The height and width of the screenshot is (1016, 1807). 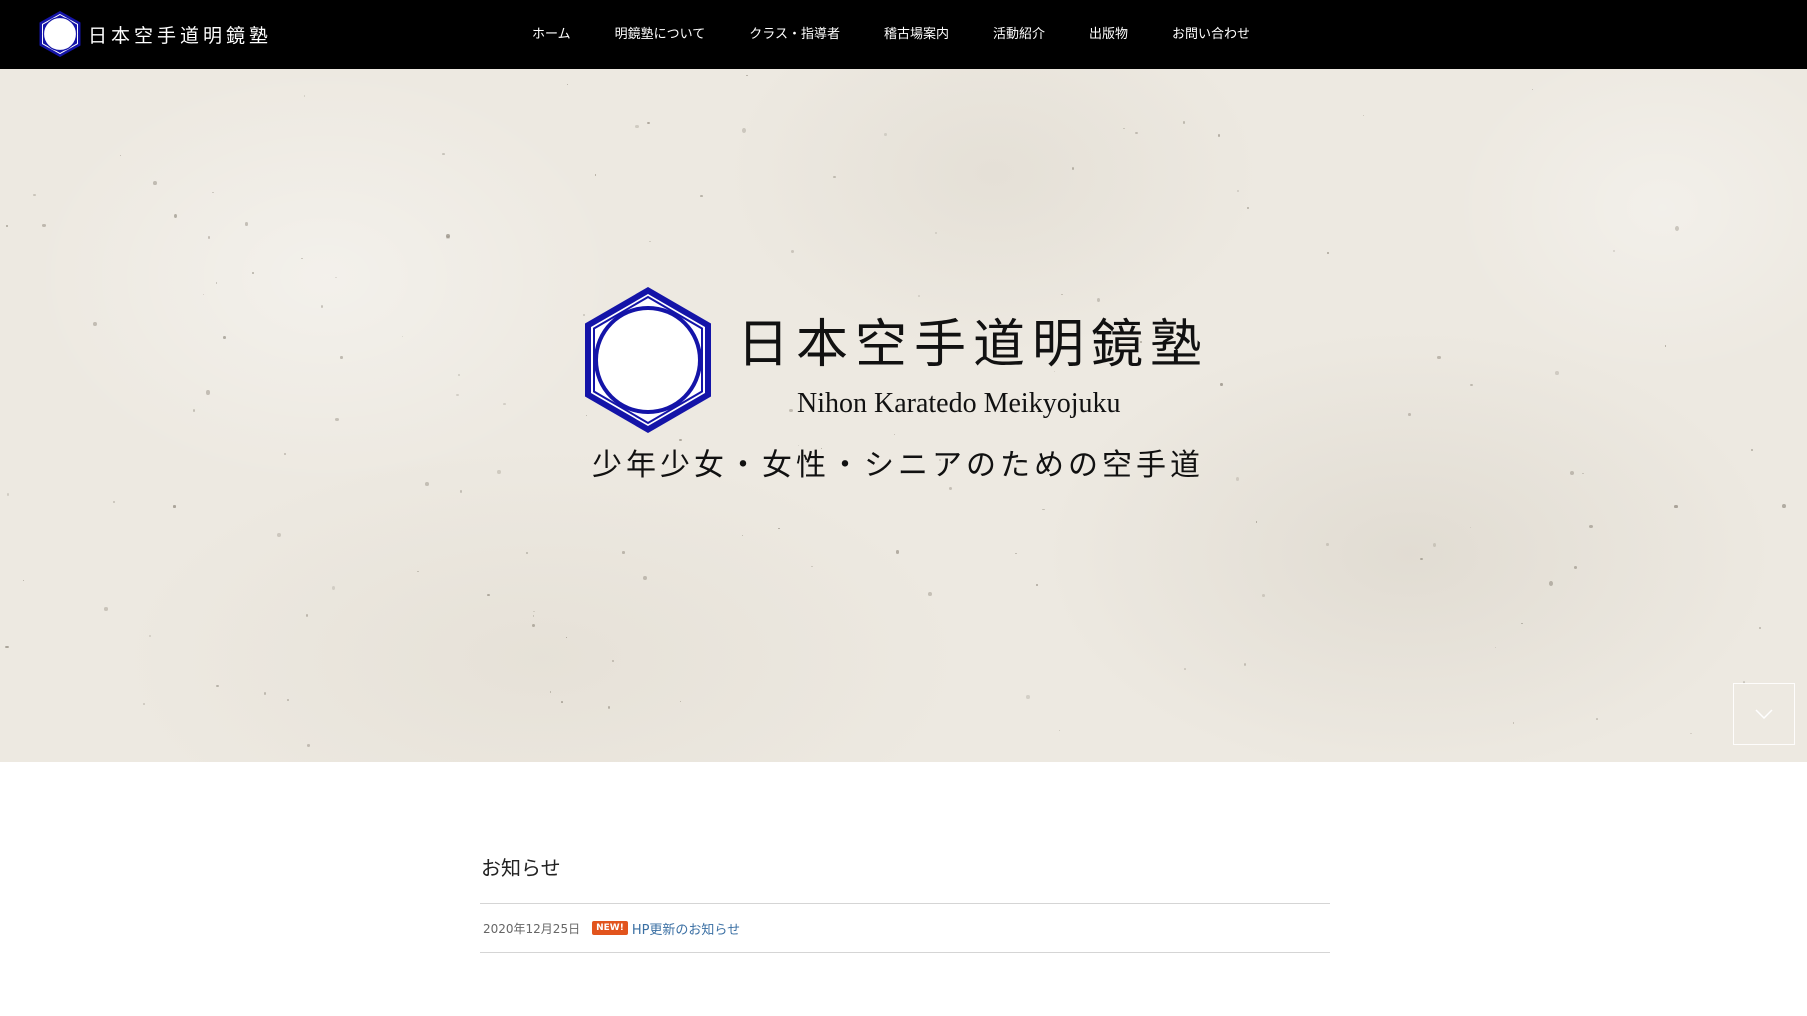 What do you see at coordinates (610, 928) in the screenshot?
I see `new-badge: NEW!` at bounding box center [610, 928].